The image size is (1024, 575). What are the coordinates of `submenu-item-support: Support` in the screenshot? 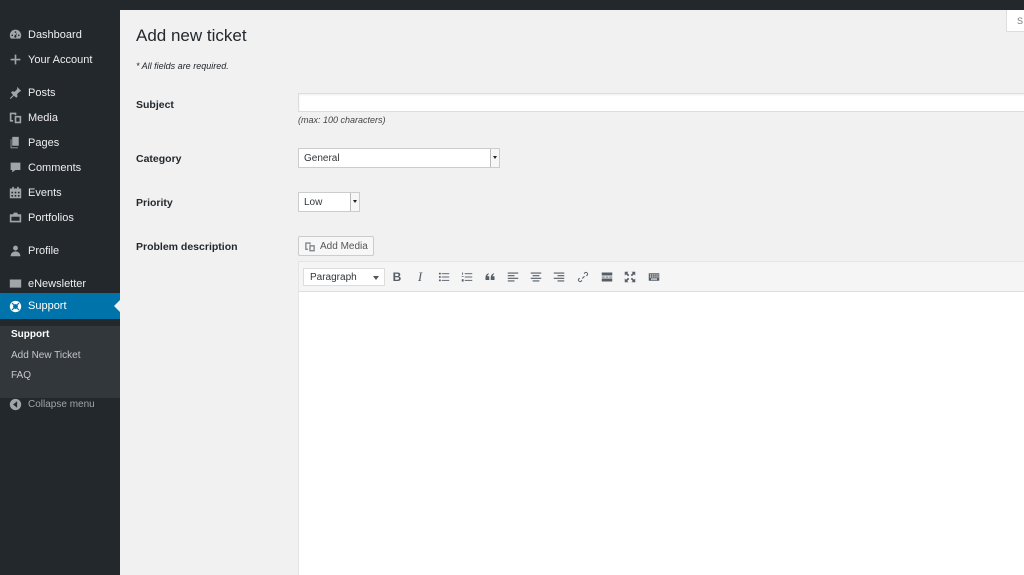 It's located at (30, 334).